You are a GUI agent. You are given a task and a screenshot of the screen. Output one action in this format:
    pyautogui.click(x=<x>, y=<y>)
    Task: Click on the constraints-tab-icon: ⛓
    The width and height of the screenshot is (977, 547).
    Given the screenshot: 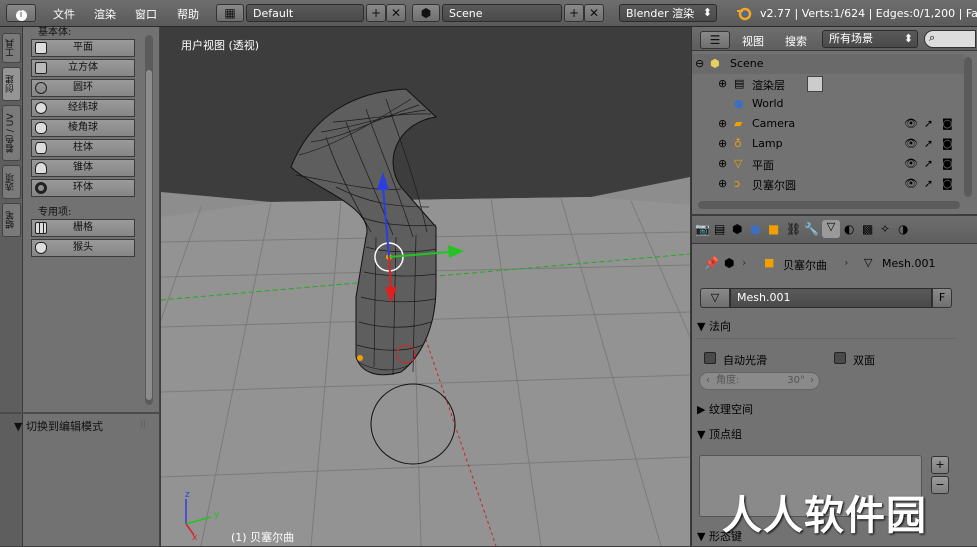 What is the action you would take?
    pyautogui.click(x=793, y=229)
    